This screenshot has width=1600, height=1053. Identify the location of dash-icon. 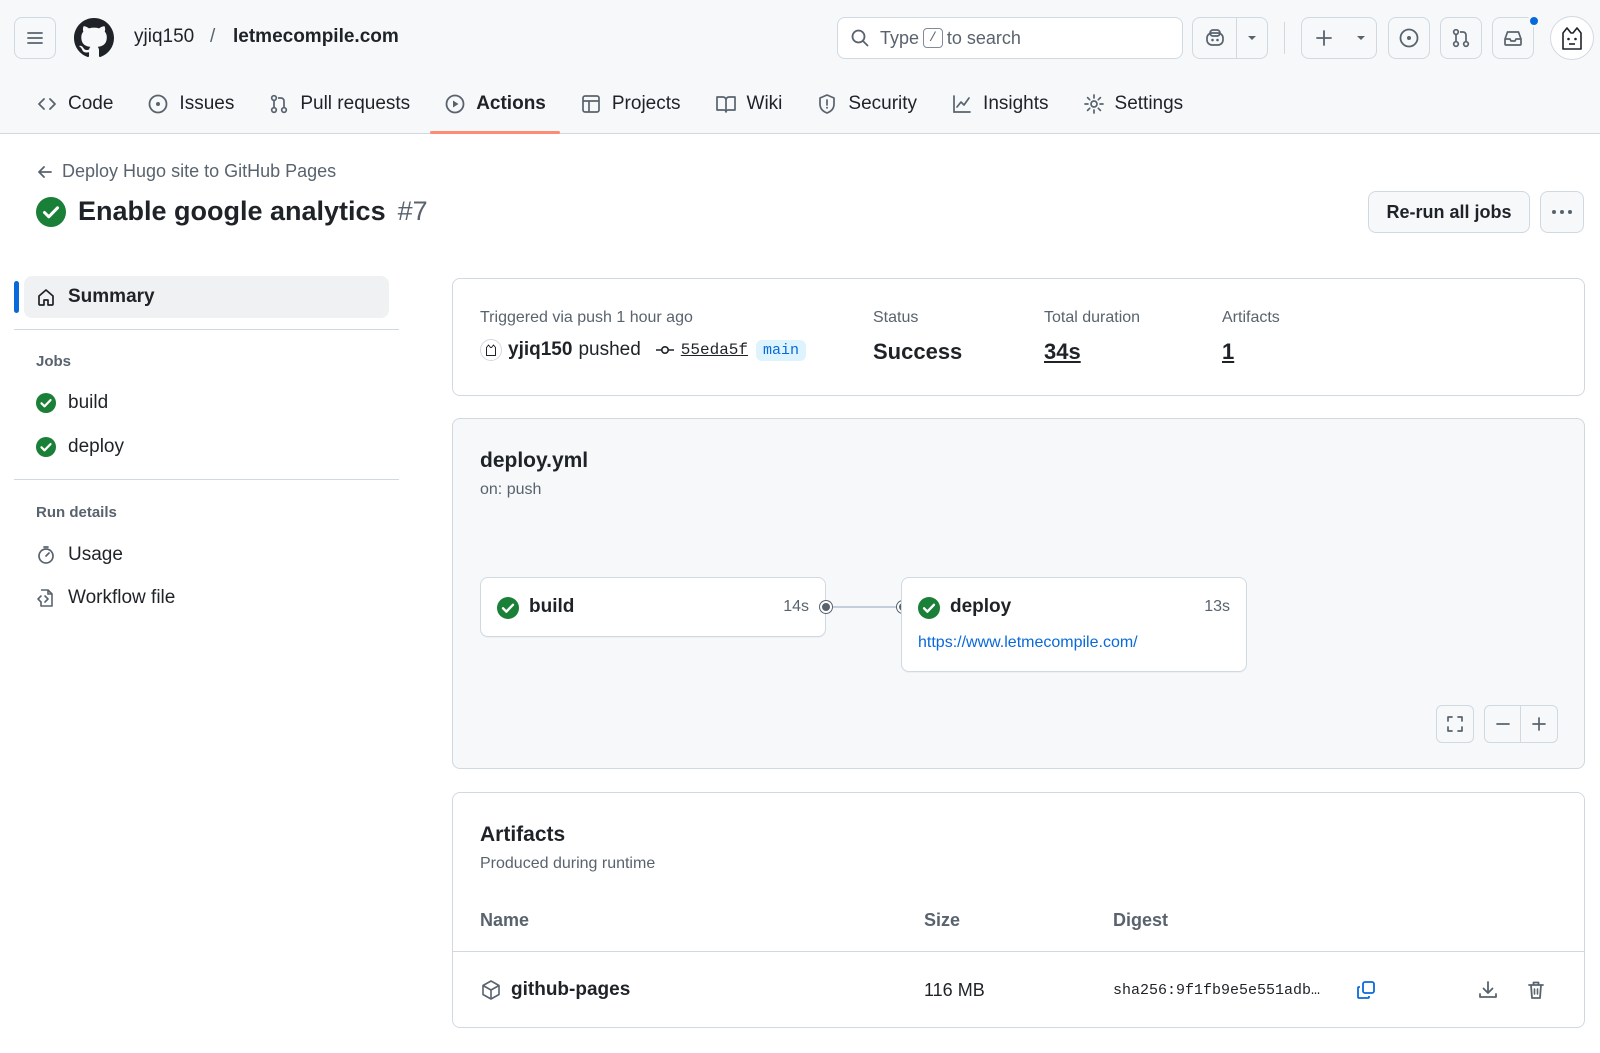
(1502, 724).